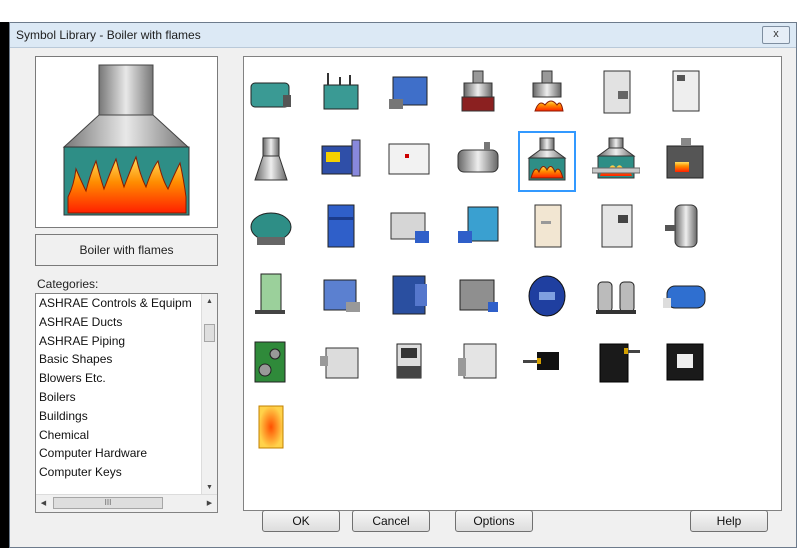  Describe the element at coordinates (126, 303) in the screenshot. I see `category-item: ASHRAE Controls & Equipm` at that location.